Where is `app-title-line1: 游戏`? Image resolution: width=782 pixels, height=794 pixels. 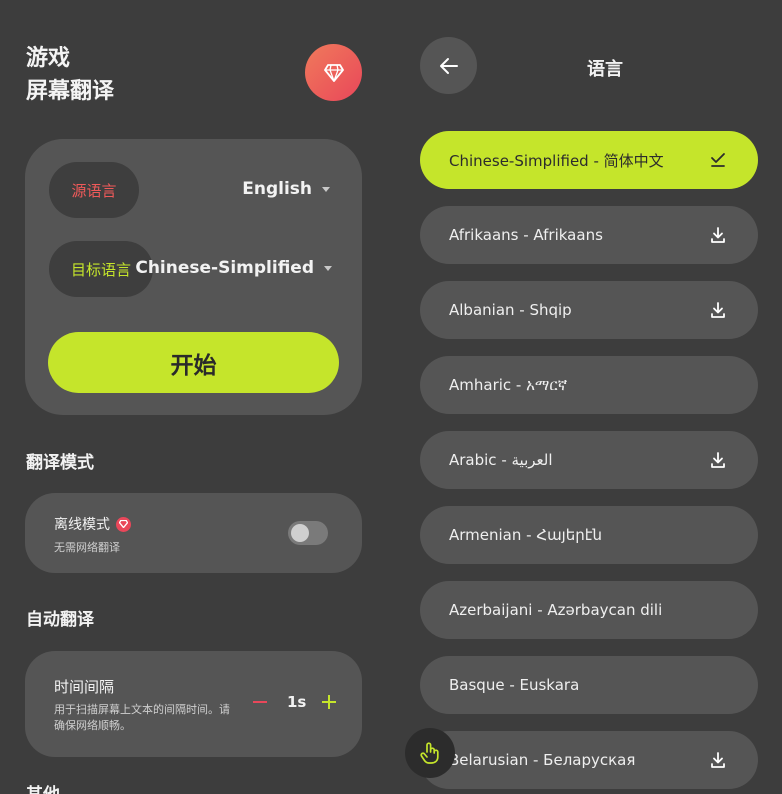
app-title-line1: 游戏 is located at coordinates (48, 58).